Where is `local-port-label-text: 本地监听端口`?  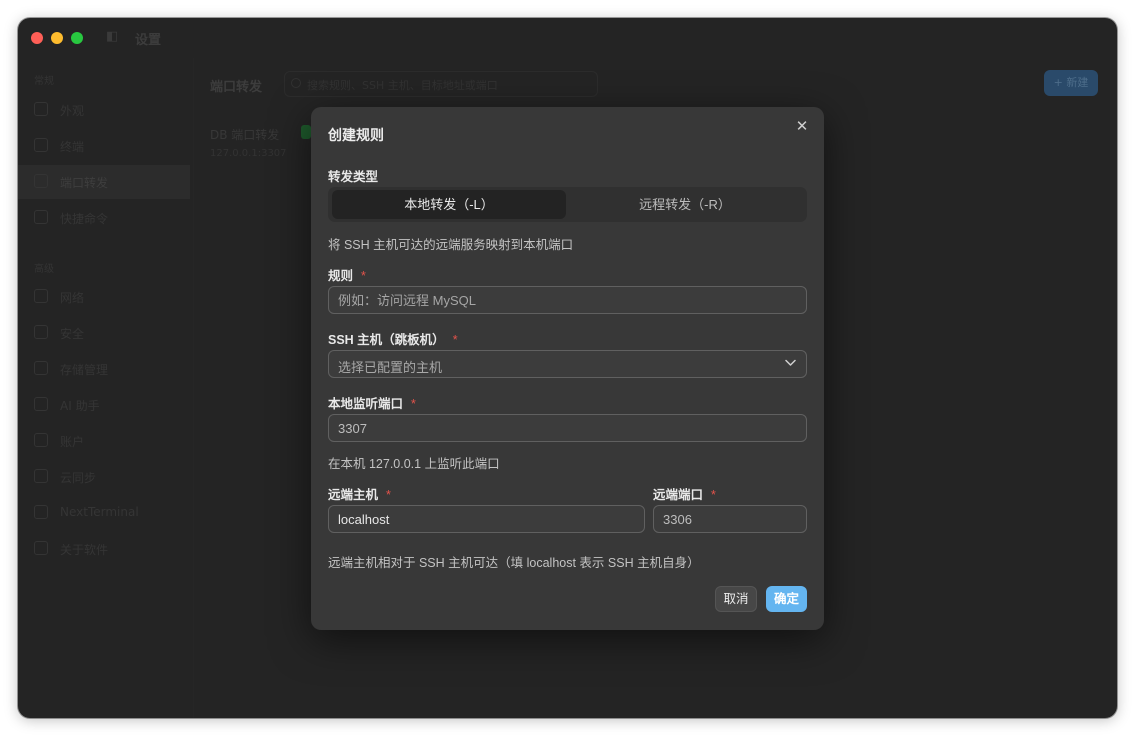 local-port-label-text: 本地监听端口 is located at coordinates (366, 404).